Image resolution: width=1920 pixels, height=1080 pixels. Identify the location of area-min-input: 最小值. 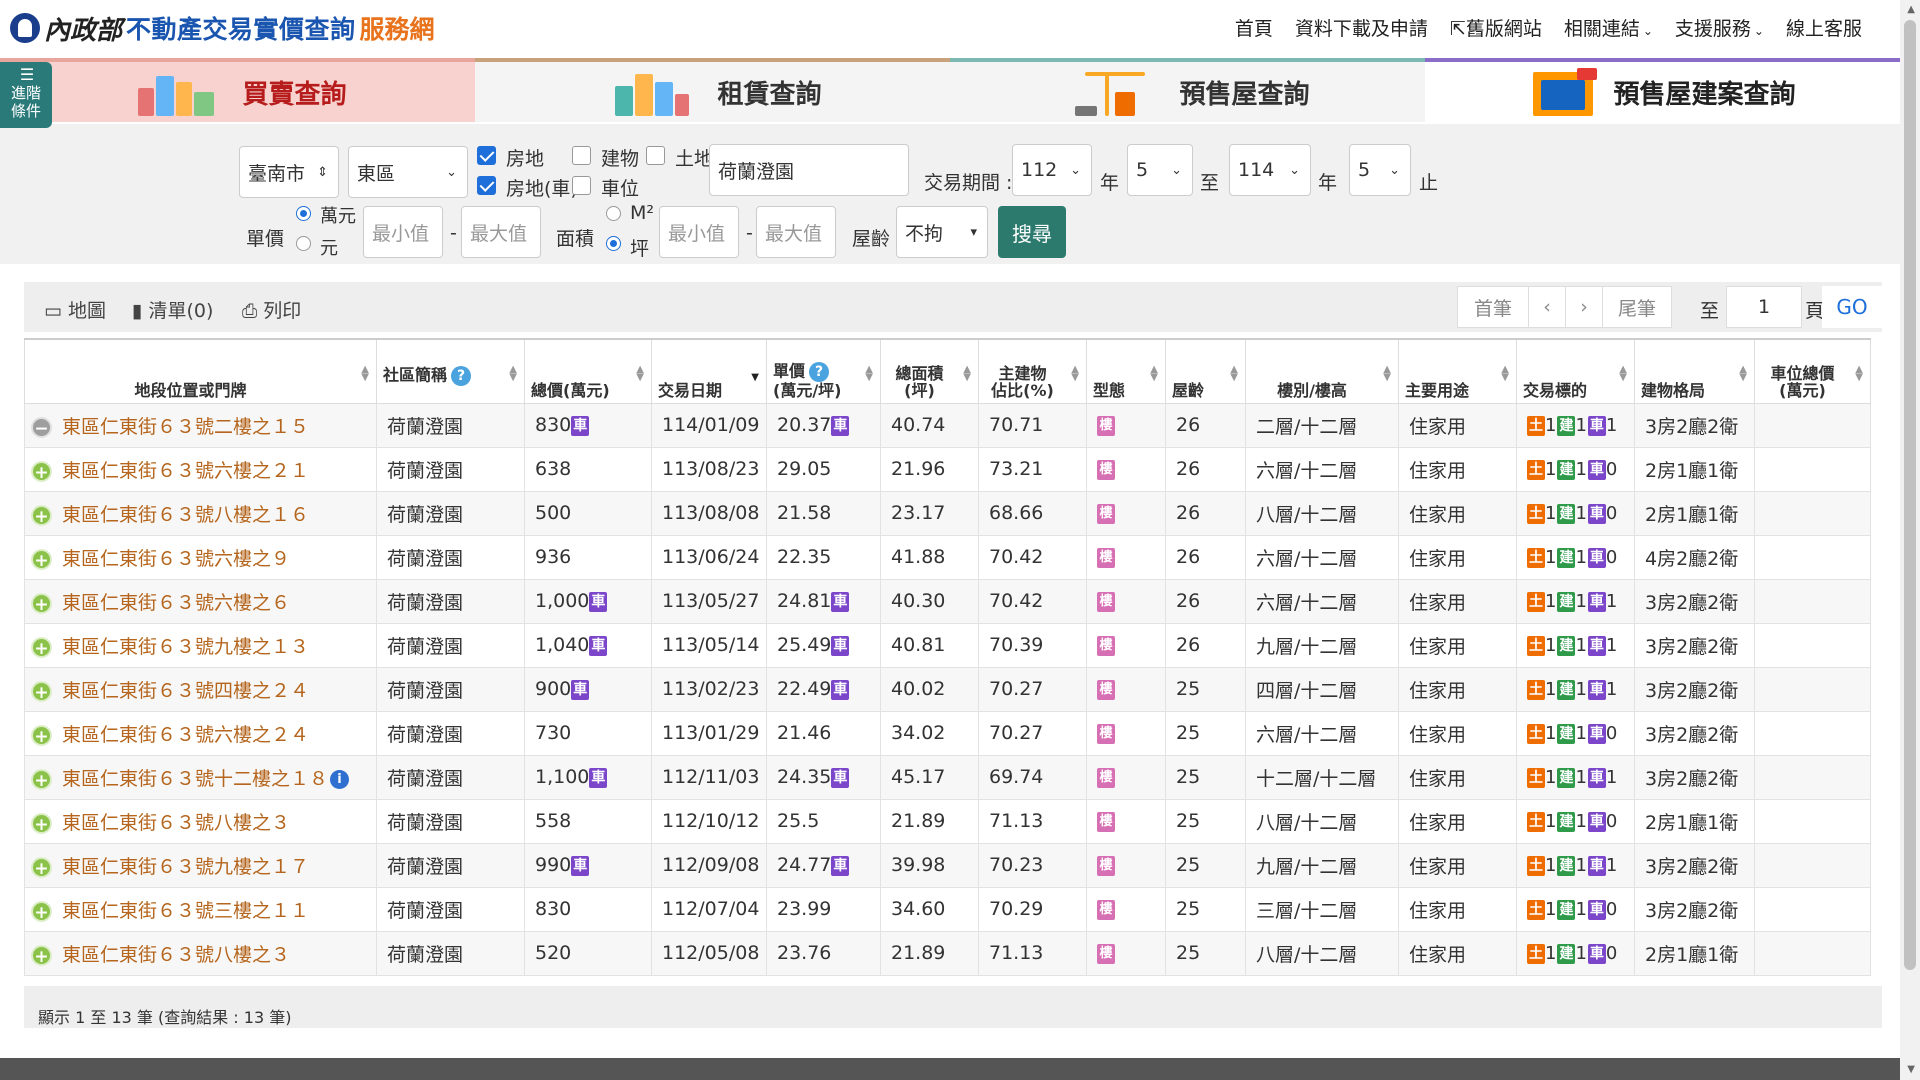
(699, 232).